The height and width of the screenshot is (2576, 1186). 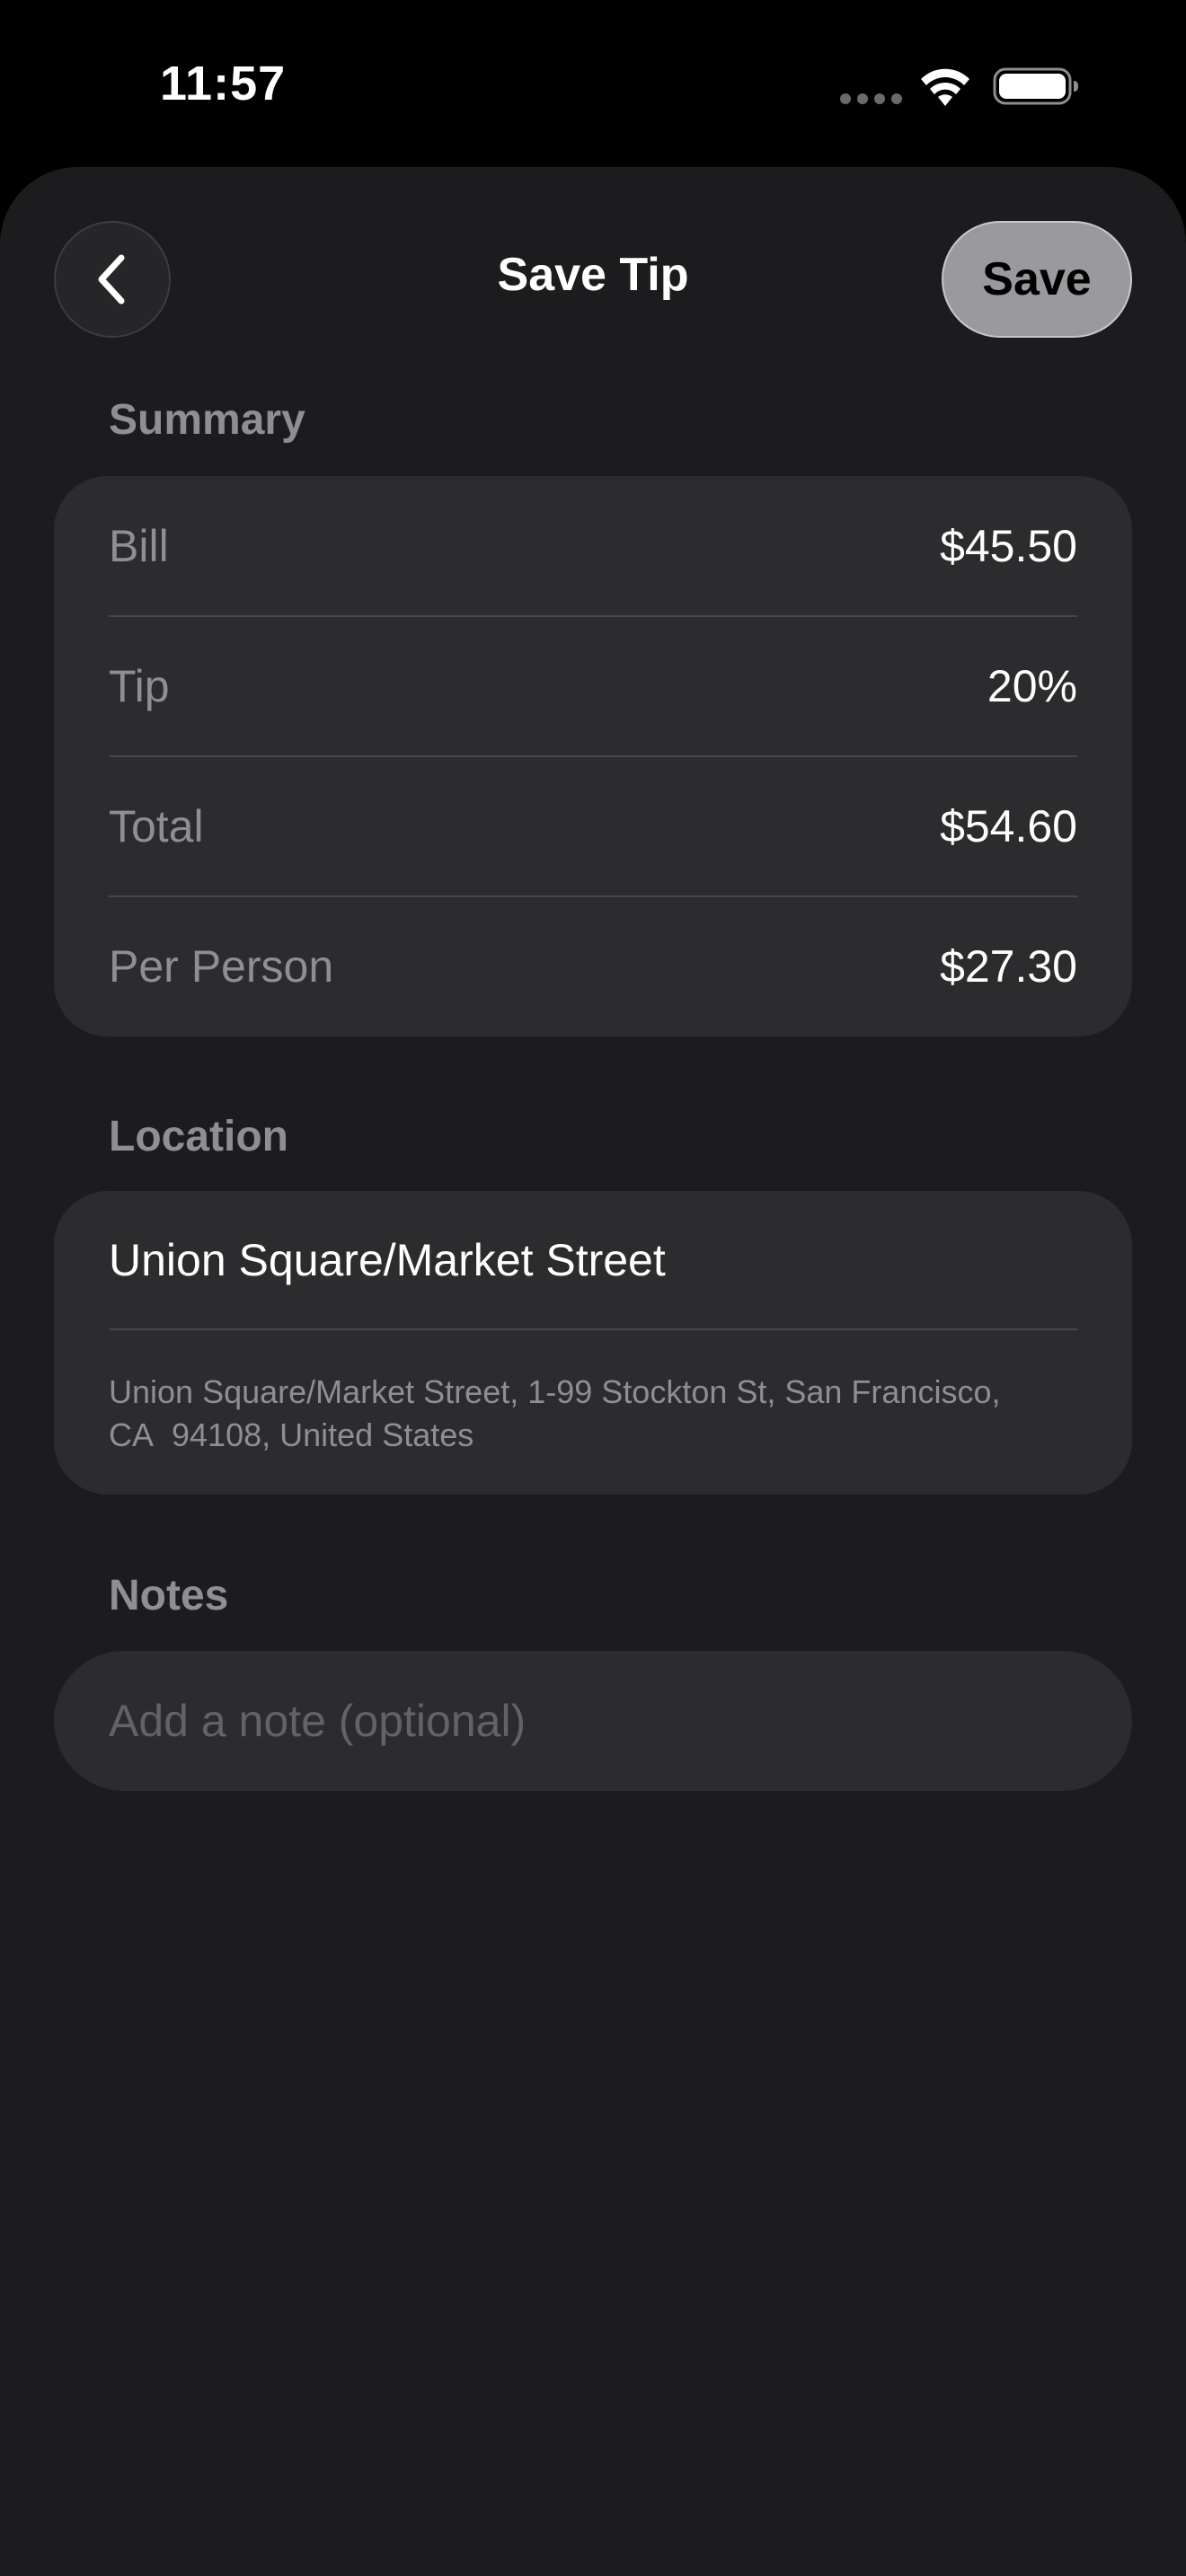 What do you see at coordinates (223, 83) in the screenshot?
I see `status-time: 11:57` at bounding box center [223, 83].